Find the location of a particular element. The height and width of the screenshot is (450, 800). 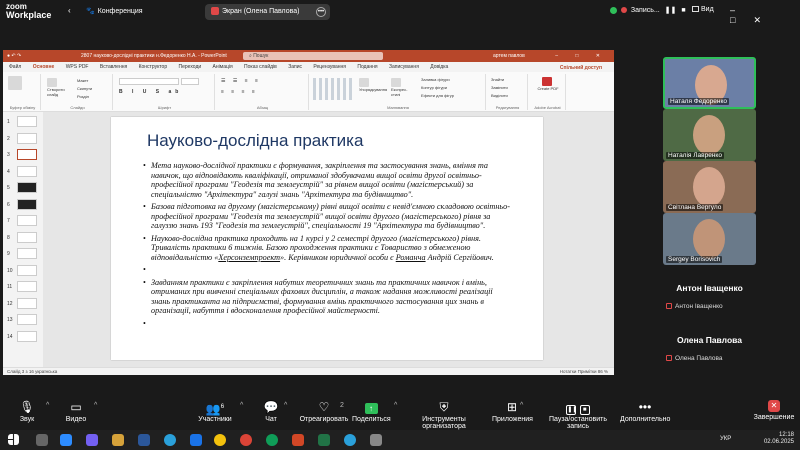

new-slide-button: Створити слайд is located at coordinates (58, 87).